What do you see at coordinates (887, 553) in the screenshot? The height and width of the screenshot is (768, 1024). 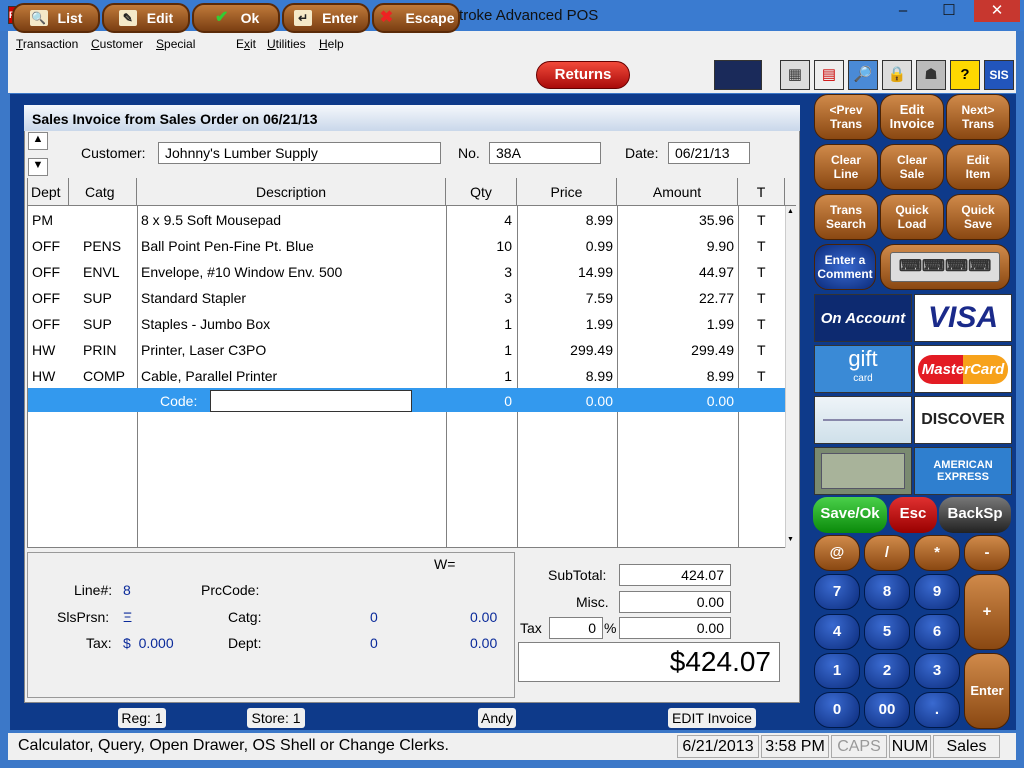 I see `keypad-divide: /` at bounding box center [887, 553].